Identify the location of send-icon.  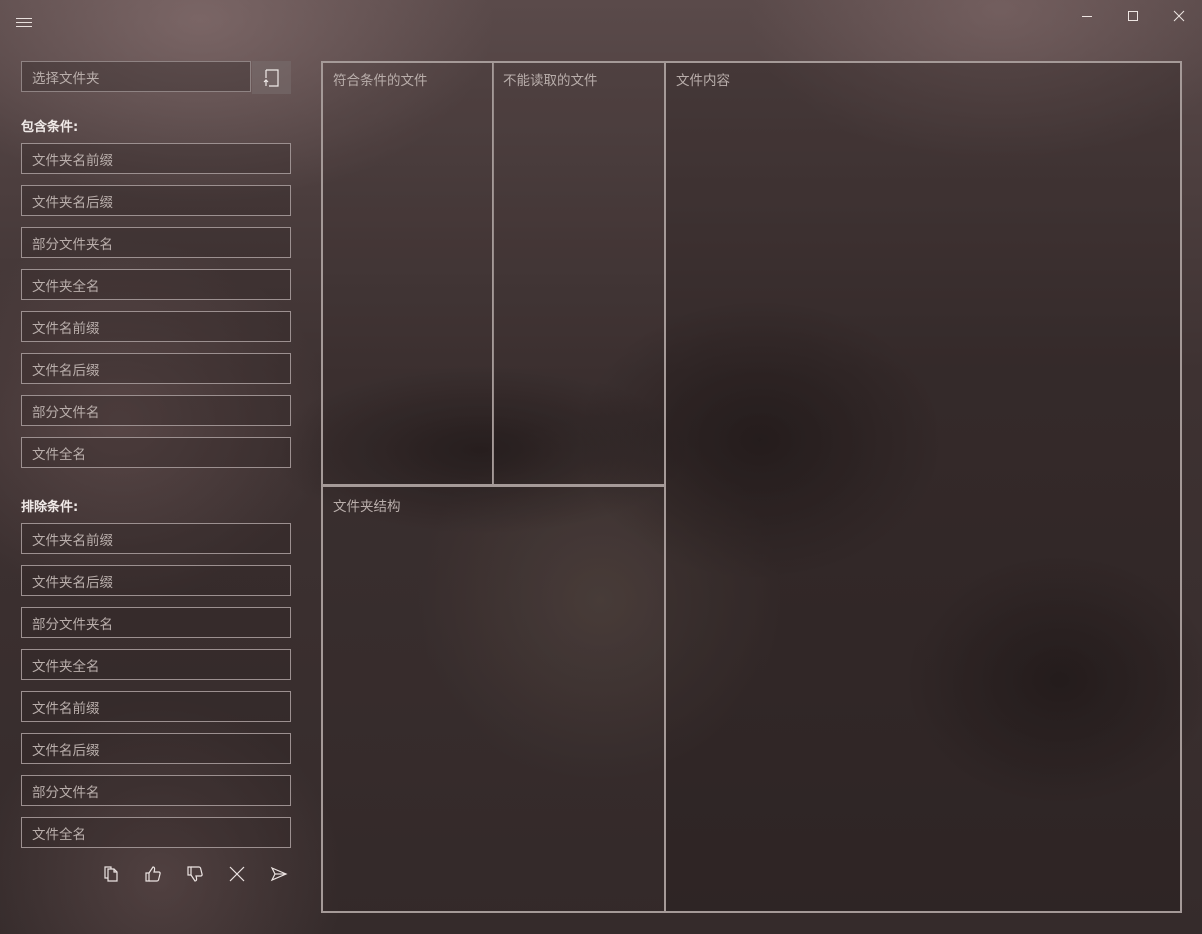
(279, 874).